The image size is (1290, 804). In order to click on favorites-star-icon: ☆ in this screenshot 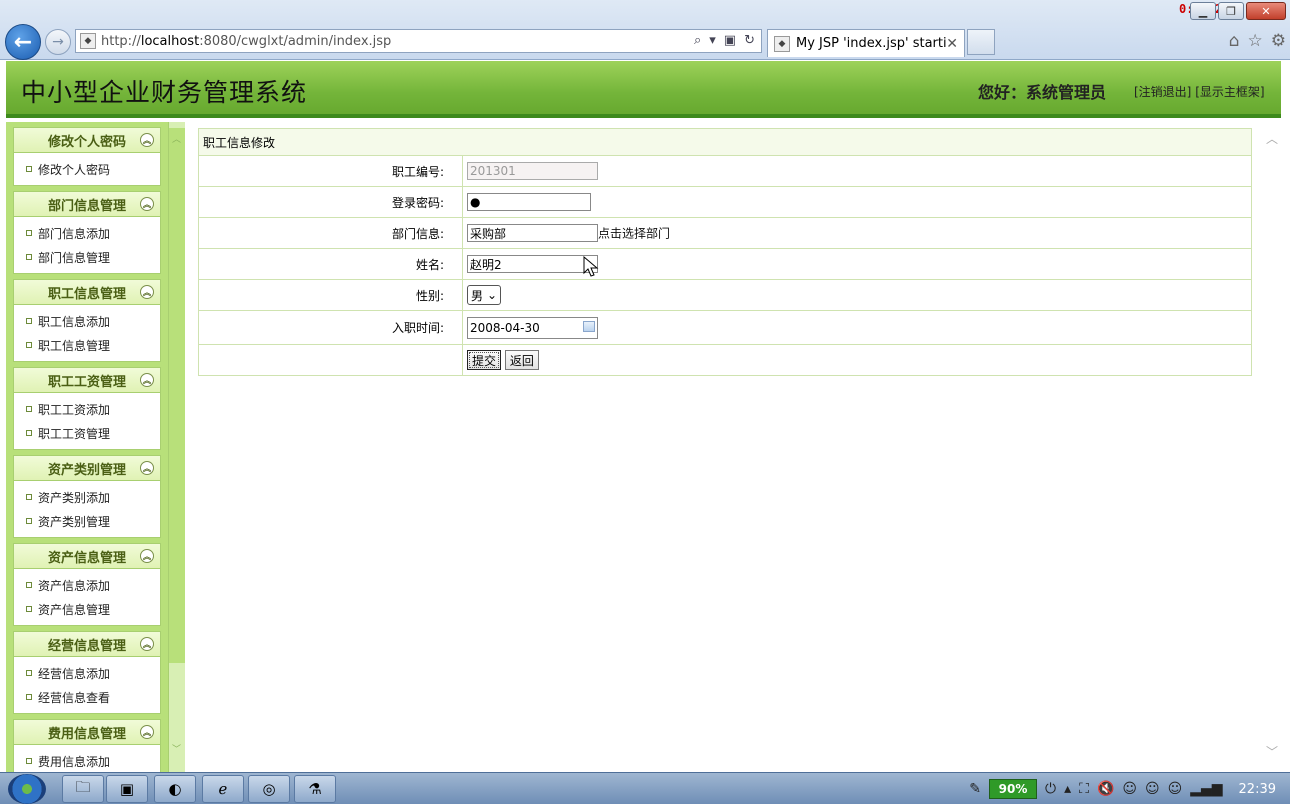, I will do `click(1255, 41)`.